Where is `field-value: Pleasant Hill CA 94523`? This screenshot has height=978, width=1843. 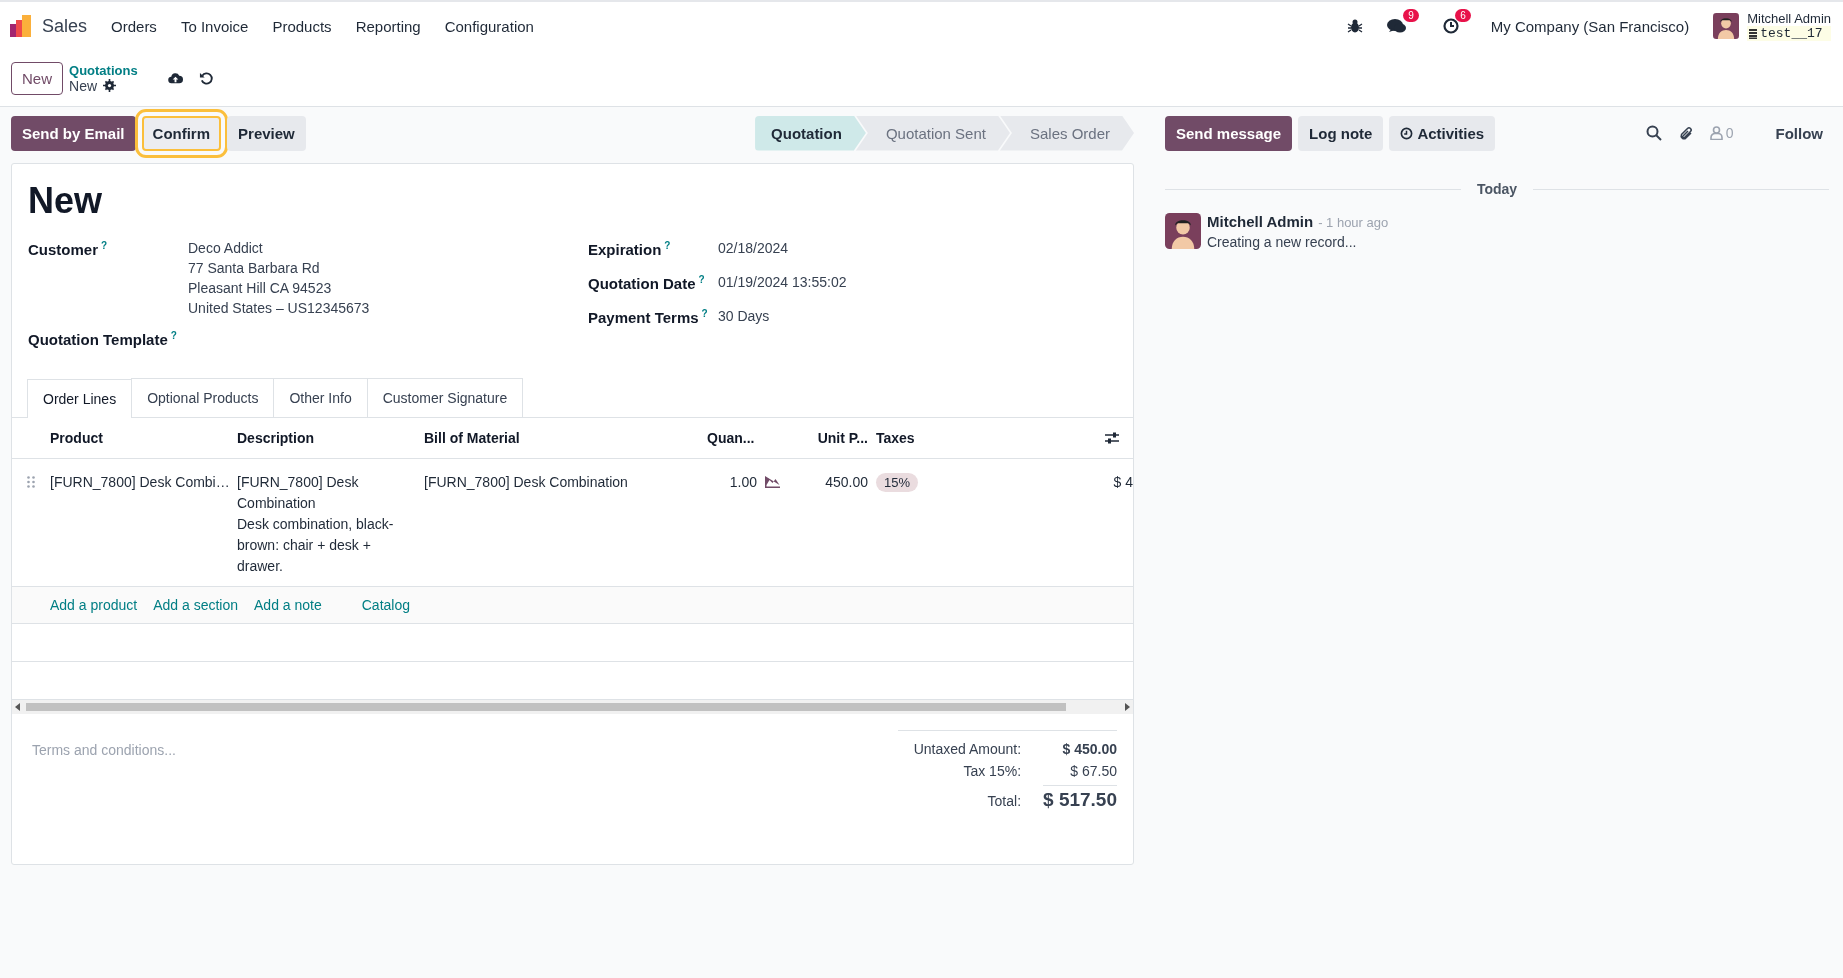
field-value: Pleasant Hill CA 94523 is located at coordinates (260, 288).